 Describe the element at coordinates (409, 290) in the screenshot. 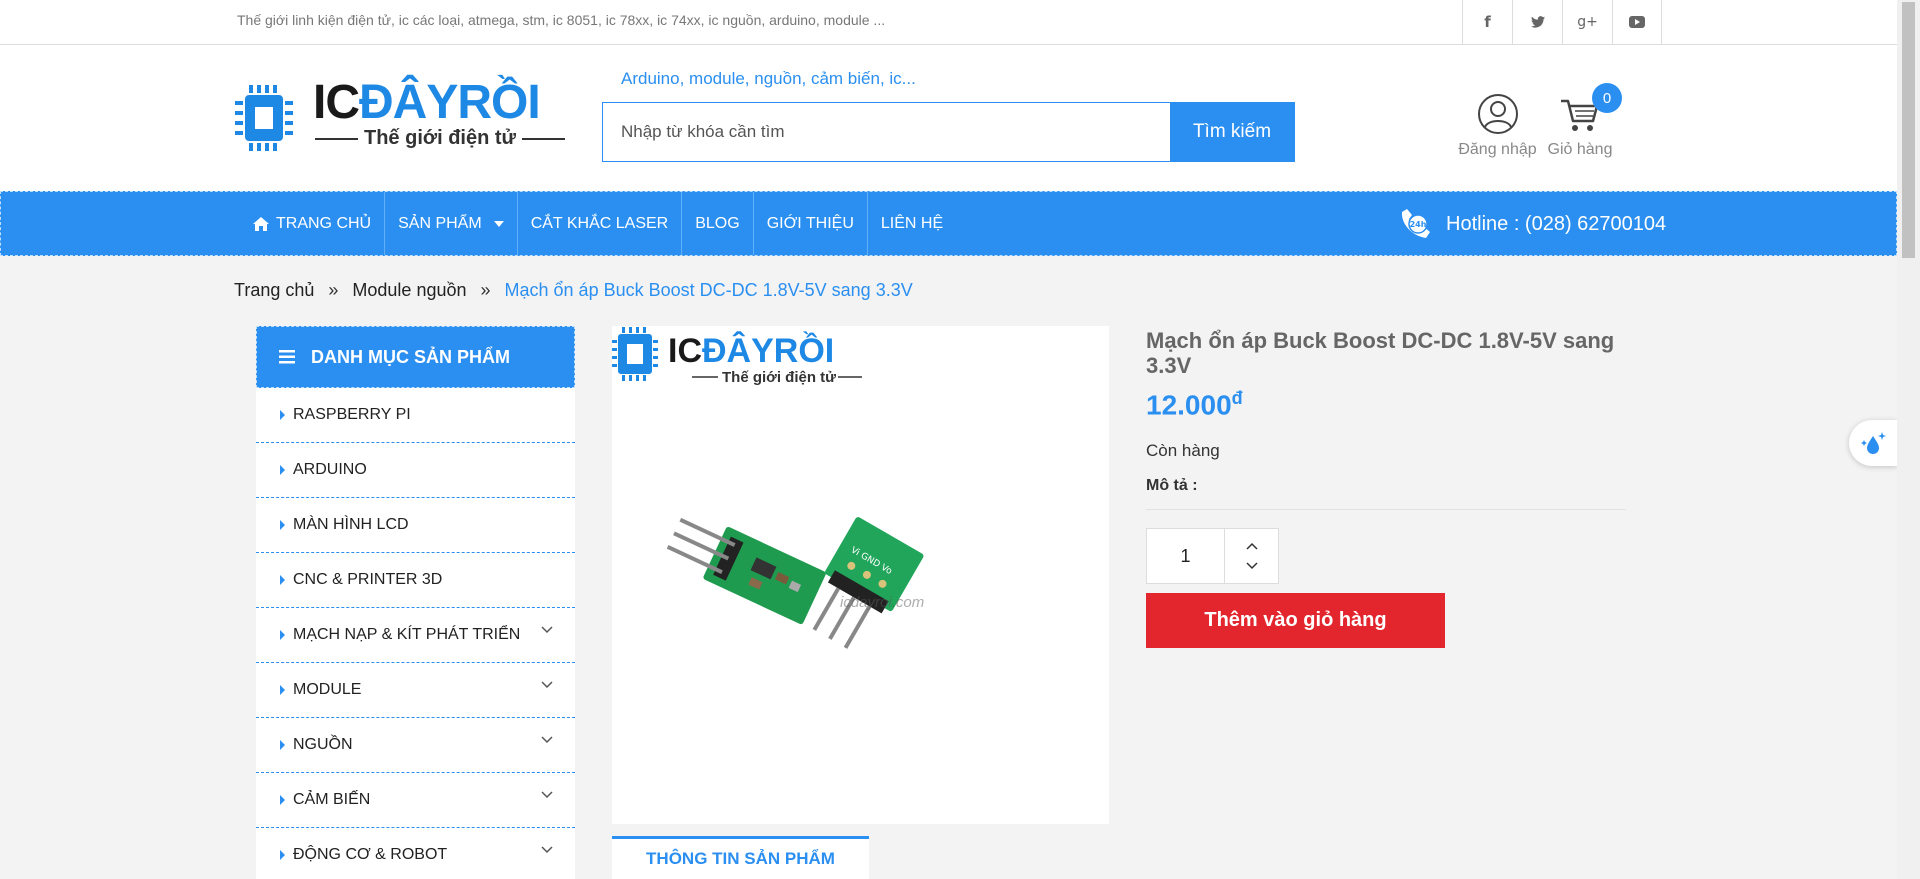

I see `breadcrumb-category: Module nguồn` at that location.